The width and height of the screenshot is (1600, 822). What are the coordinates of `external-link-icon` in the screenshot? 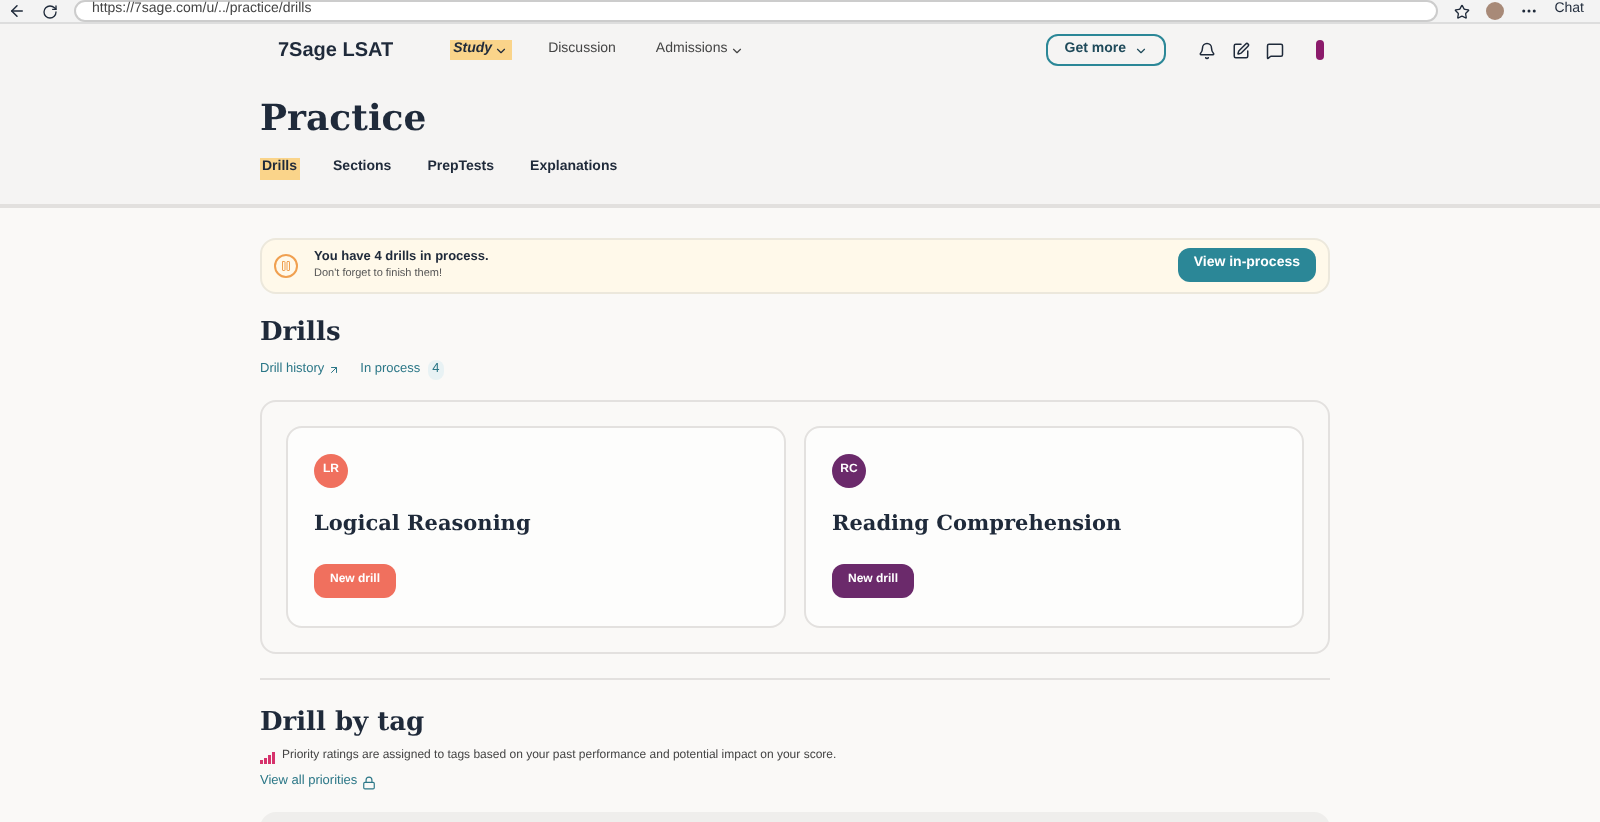 It's located at (334, 369).